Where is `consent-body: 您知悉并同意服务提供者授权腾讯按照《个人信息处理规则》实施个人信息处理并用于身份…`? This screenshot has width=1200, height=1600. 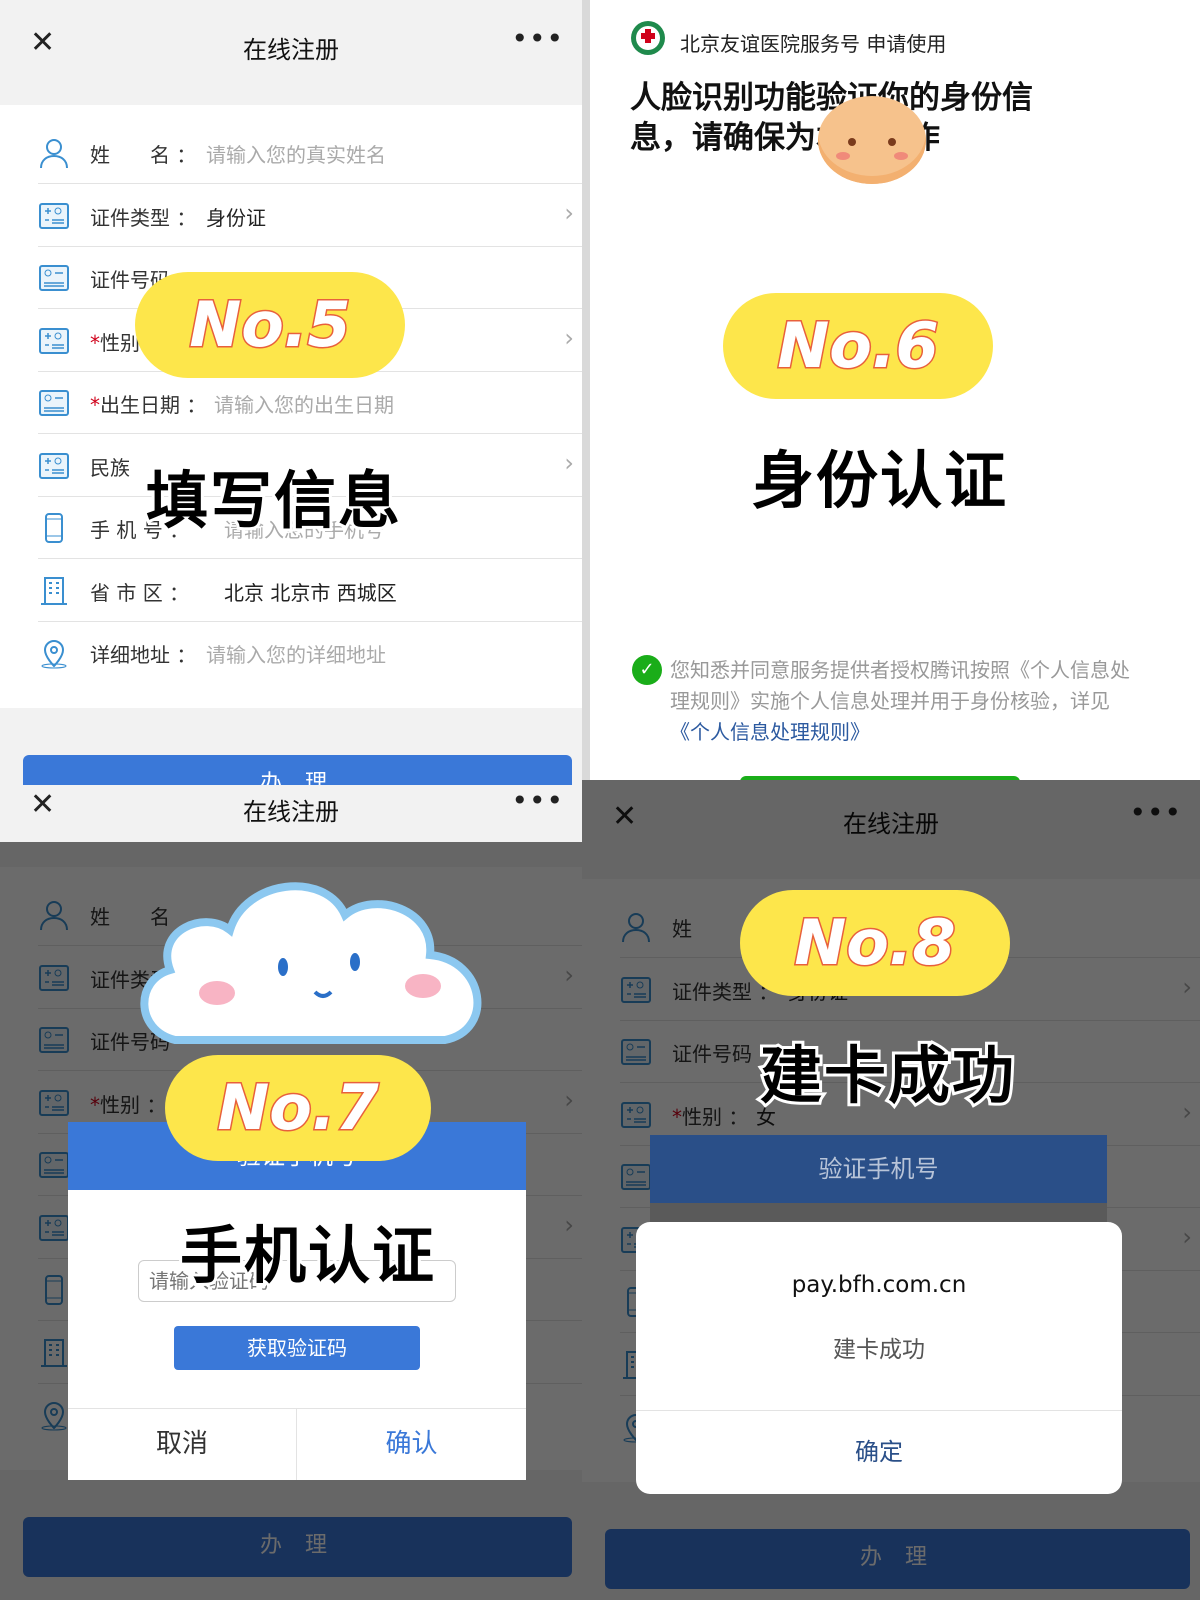
consent-body: 您知悉并同意服务提供者授权腾讯按照《个人信息处理规则》实施个人信息处理并用于身份… is located at coordinates (900, 685).